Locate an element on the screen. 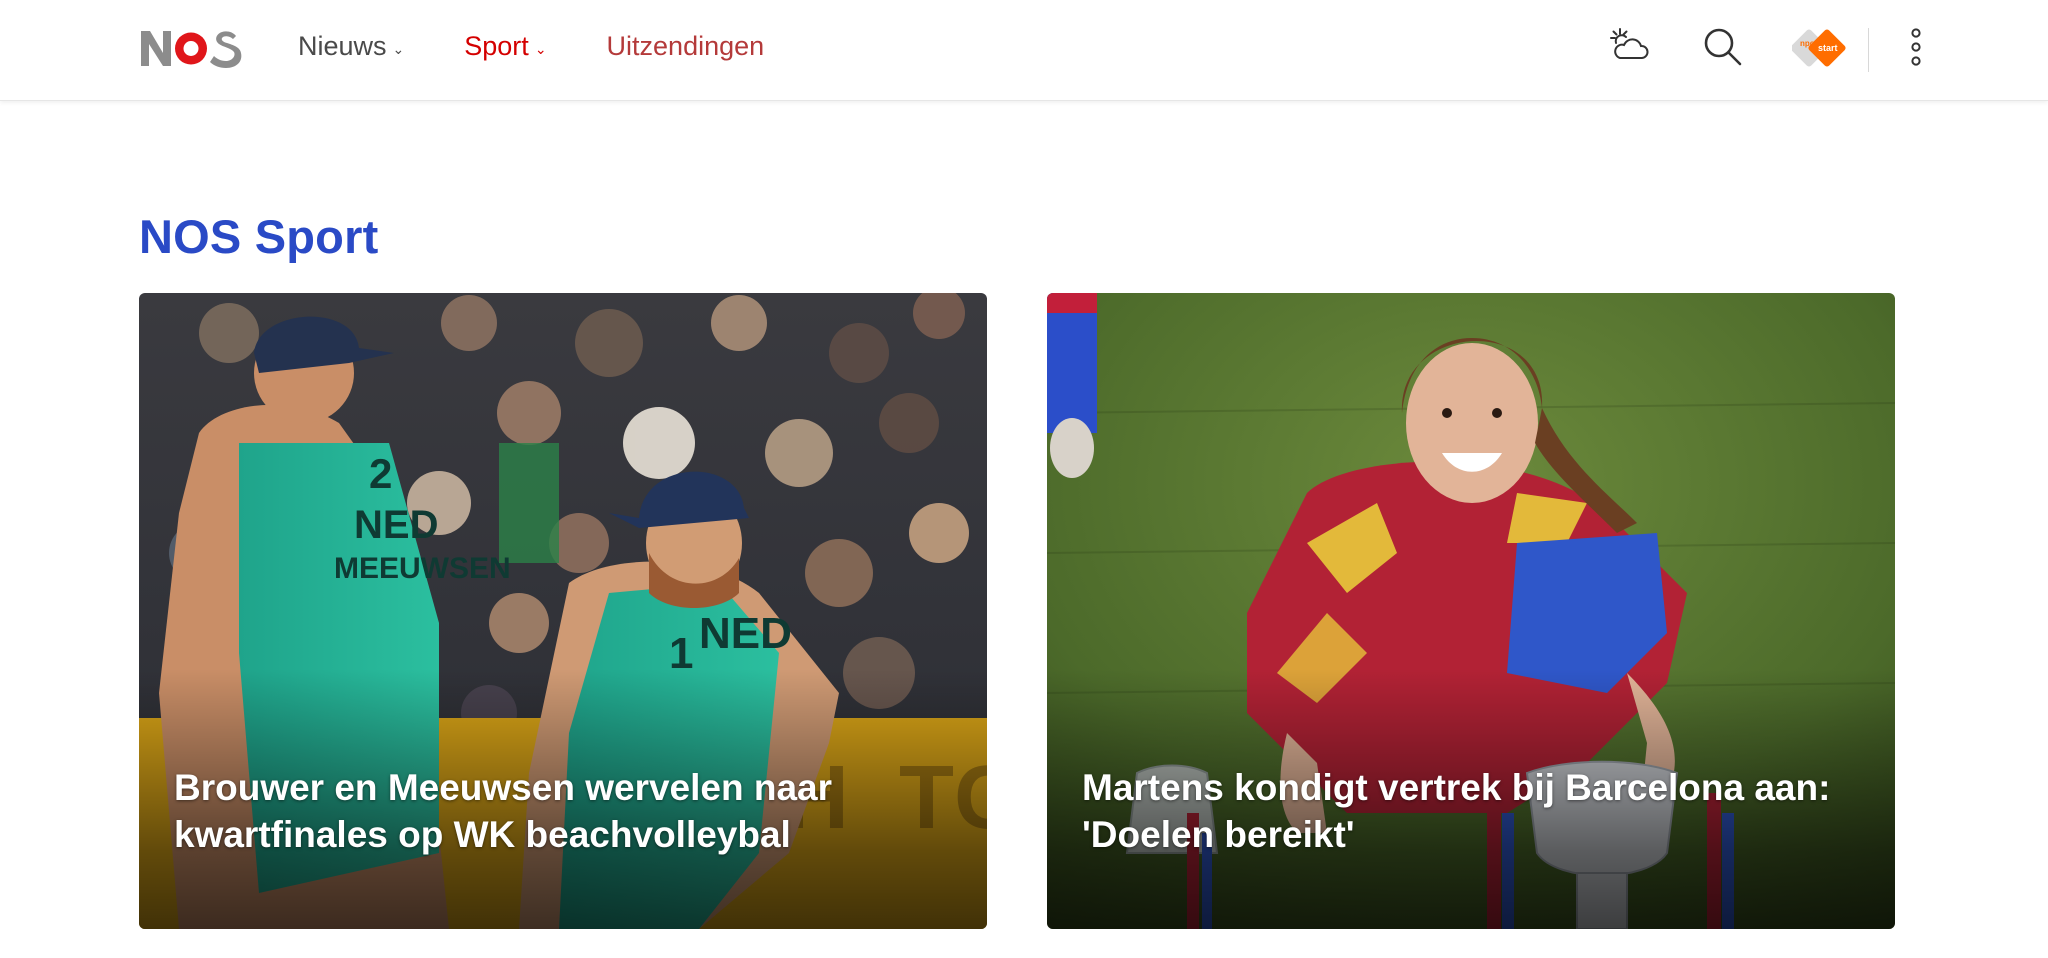 The height and width of the screenshot is (958, 2048). site-header: Nieuws ⌄ Sport ⌄ Uitzendingen npo start is located at coordinates (1024, 50).